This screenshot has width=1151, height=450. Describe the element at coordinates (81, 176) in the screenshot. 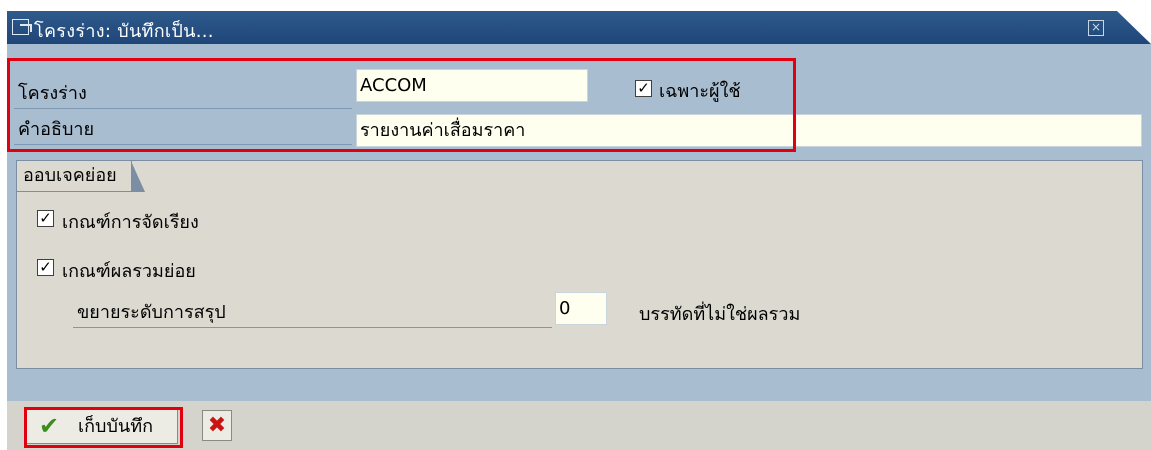

I see `subobjects-title: ออบเจคย่อย` at that location.